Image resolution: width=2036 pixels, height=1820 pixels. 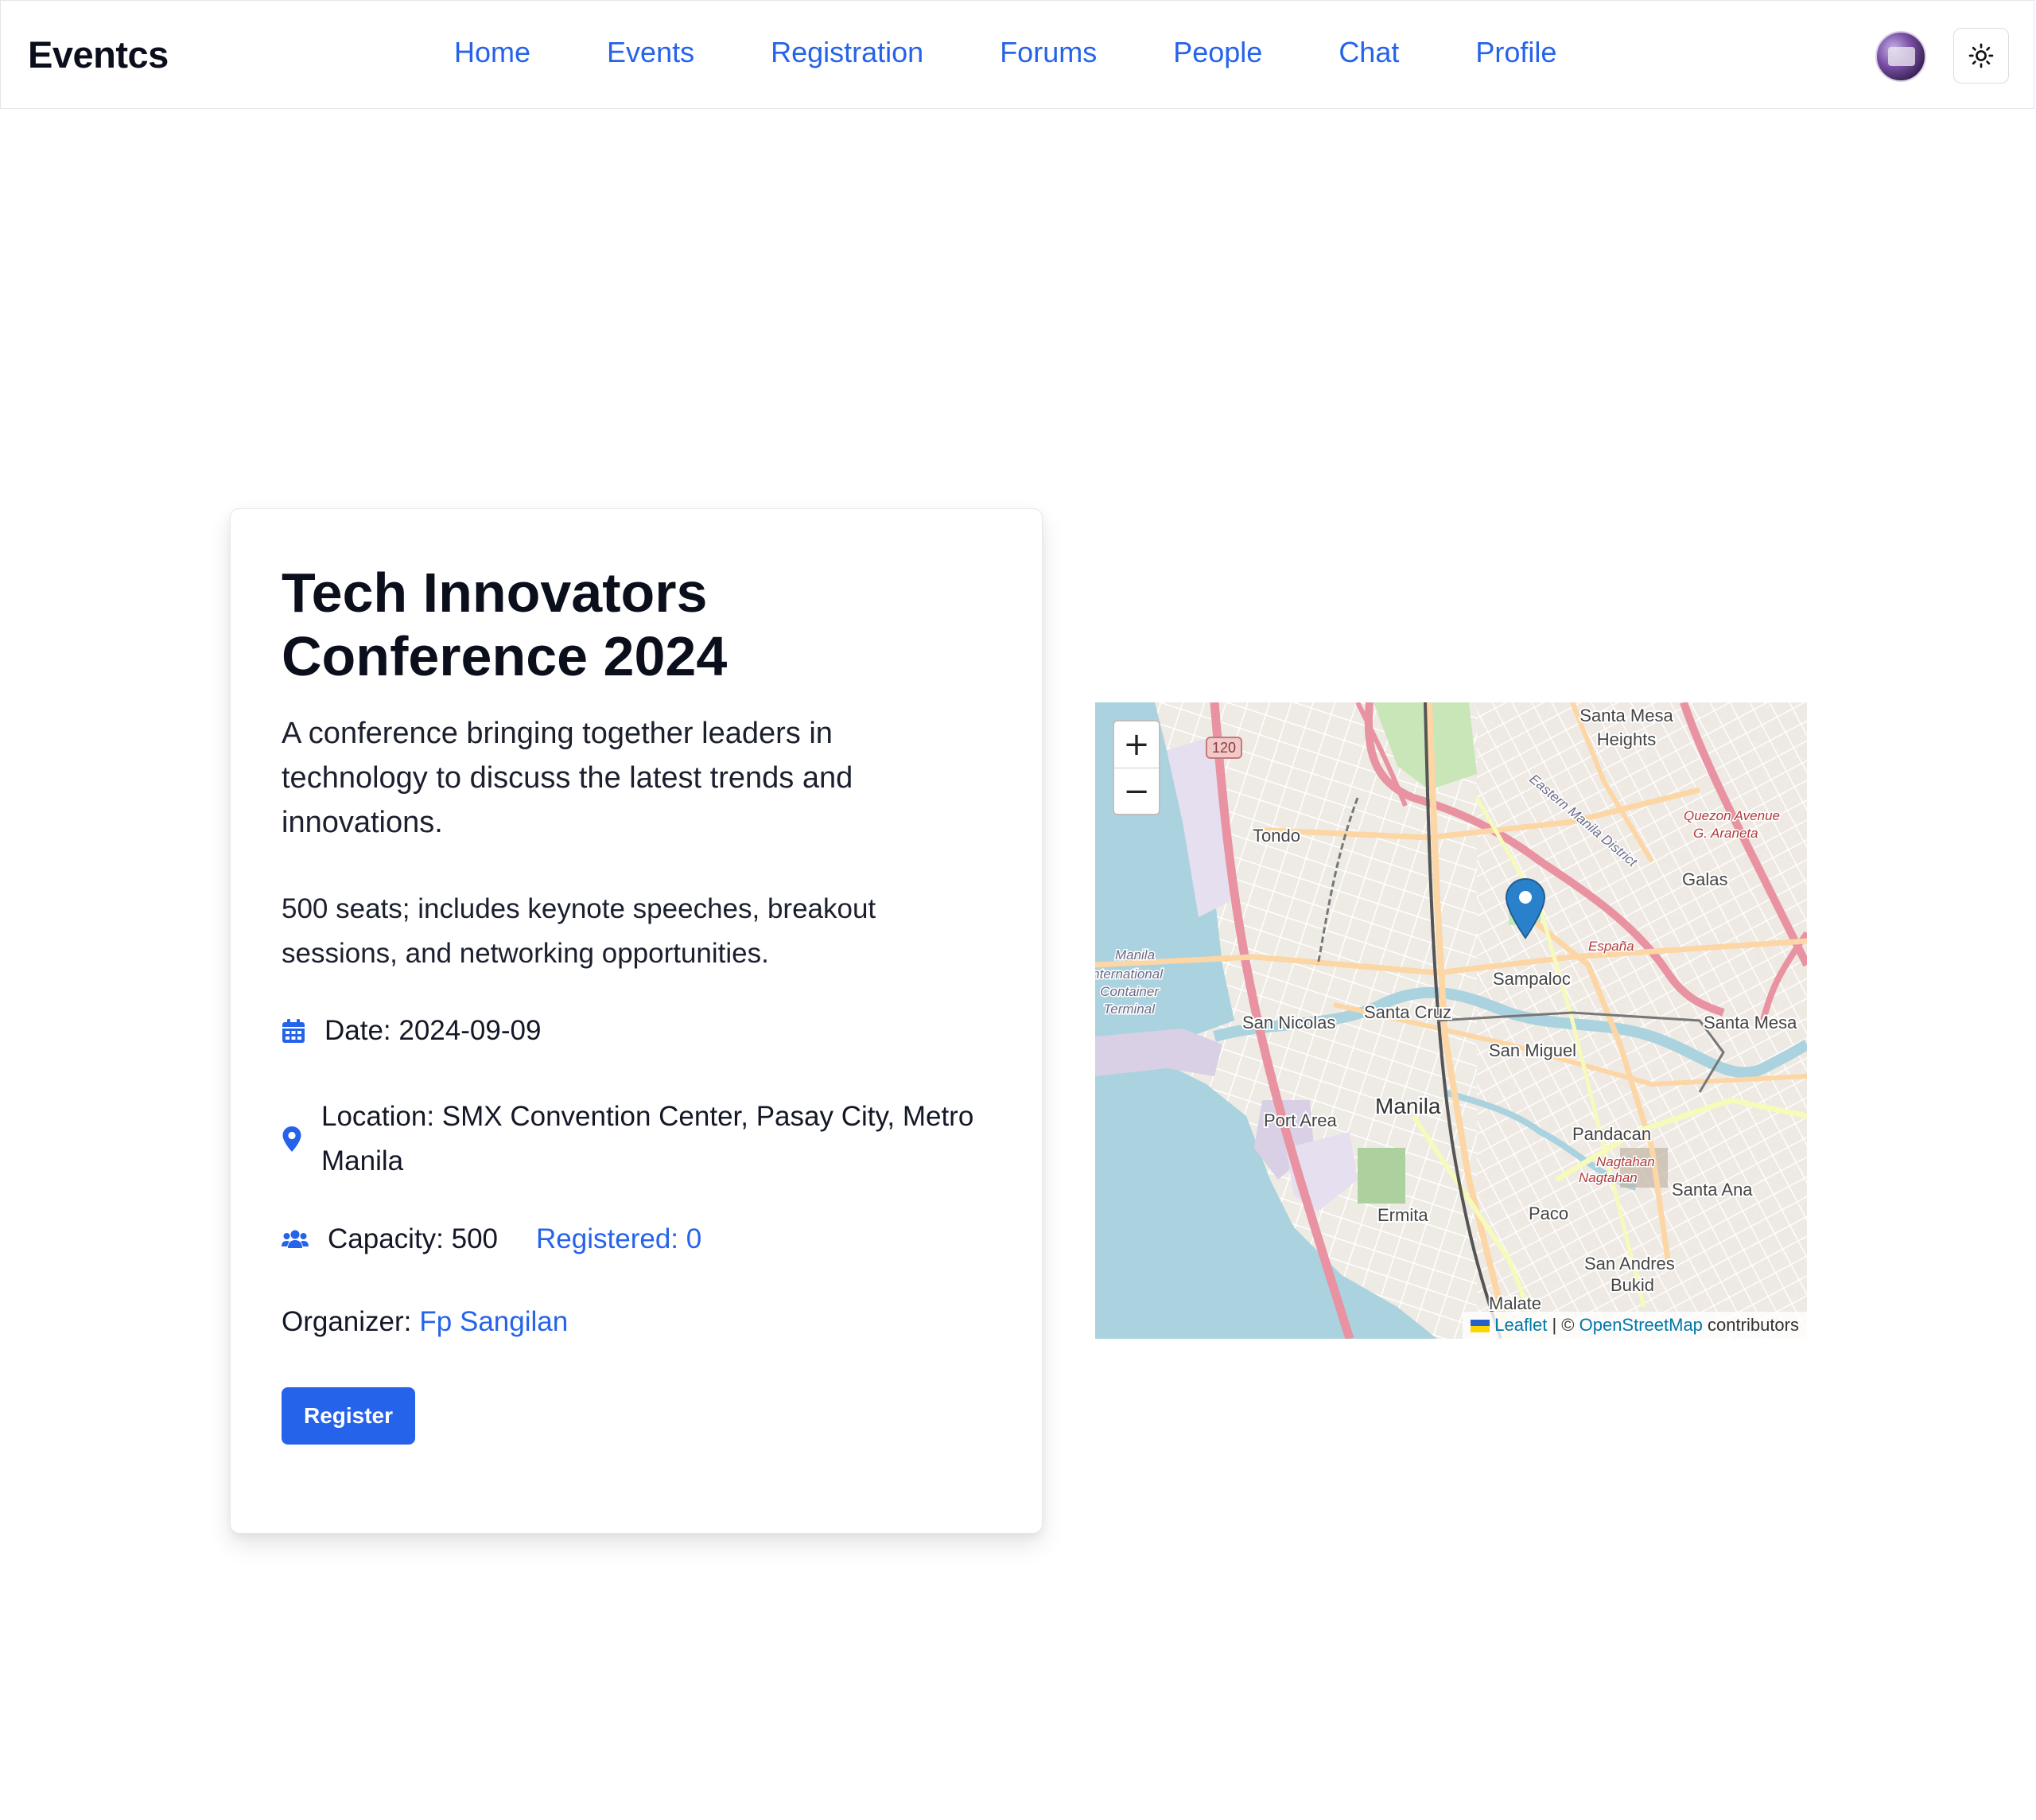 What do you see at coordinates (1276, 836) in the screenshot?
I see `svg-text: Tondo` at bounding box center [1276, 836].